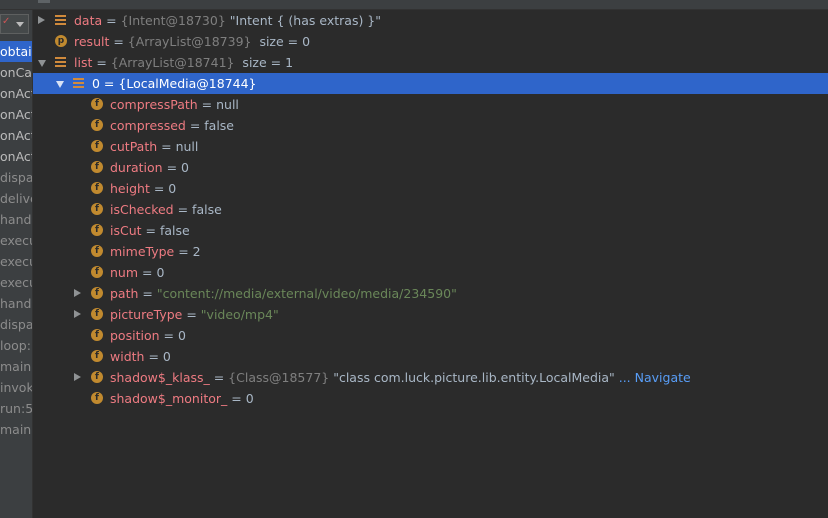 This screenshot has width=828, height=518. What do you see at coordinates (130, 188) in the screenshot?
I see `variable-name: height` at bounding box center [130, 188].